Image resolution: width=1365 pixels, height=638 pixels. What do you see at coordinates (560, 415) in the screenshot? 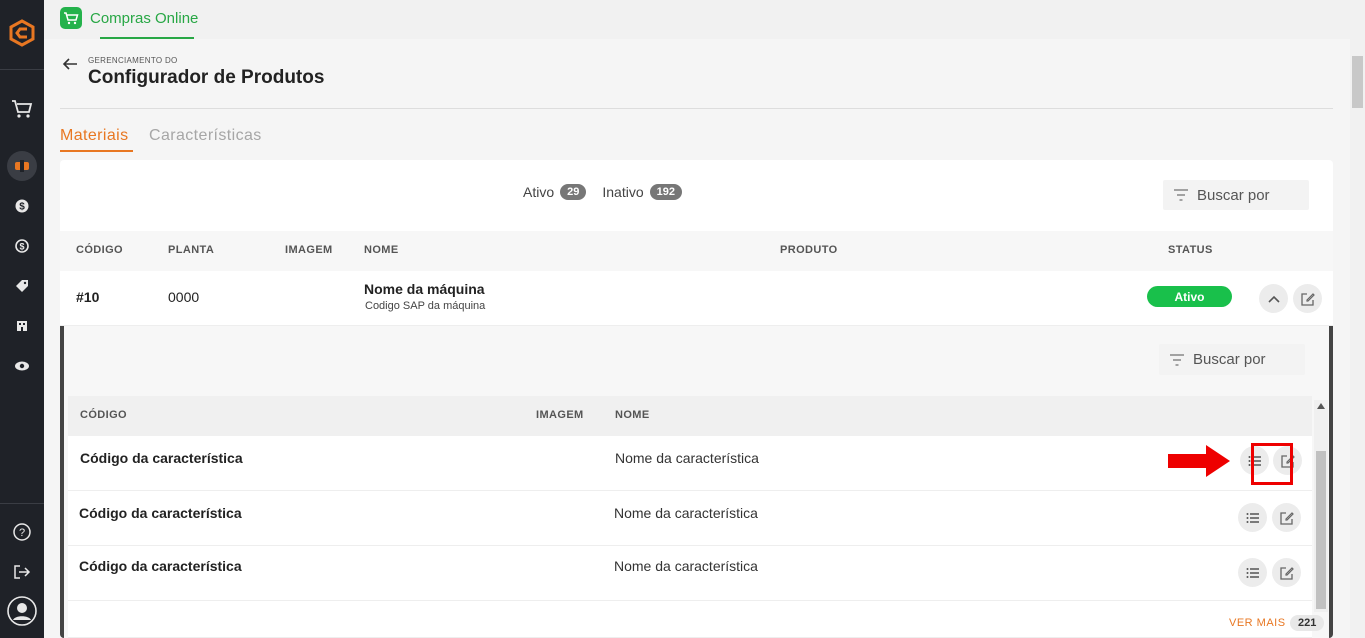
I see `inner-col-imagem: IMAGEM` at bounding box center [560, 415].